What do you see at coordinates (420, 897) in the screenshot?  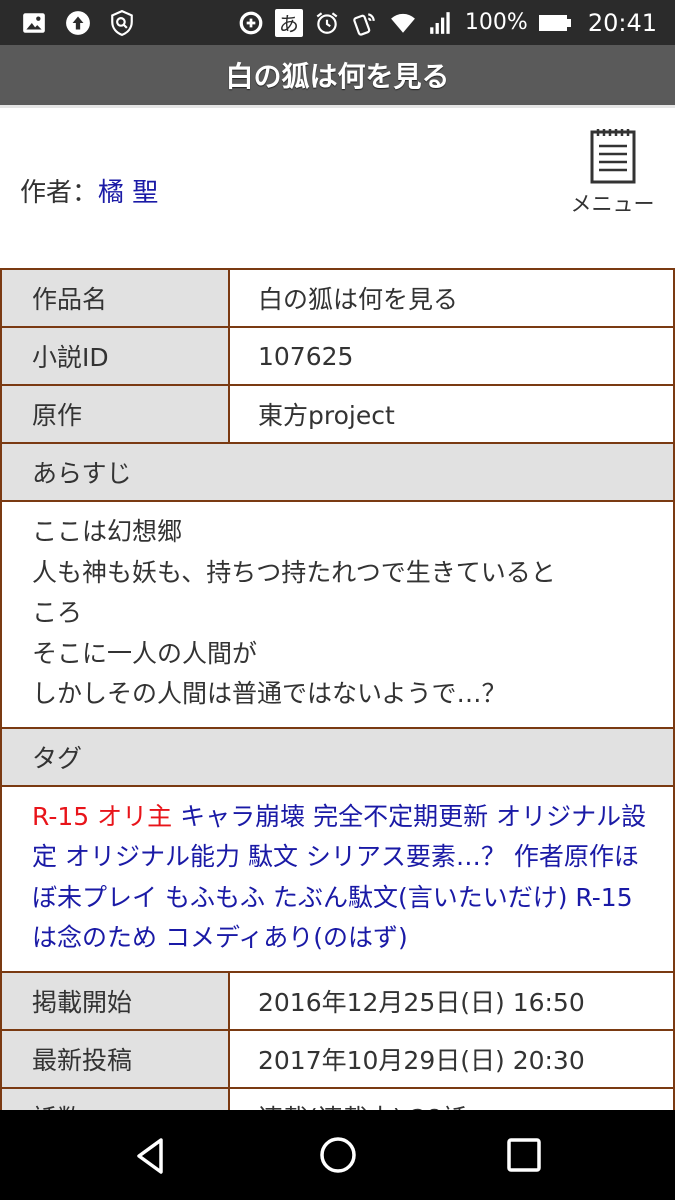 I see `tag-link: たぶん駄文(言いたいだけ)` at bounding box center [420, 897].